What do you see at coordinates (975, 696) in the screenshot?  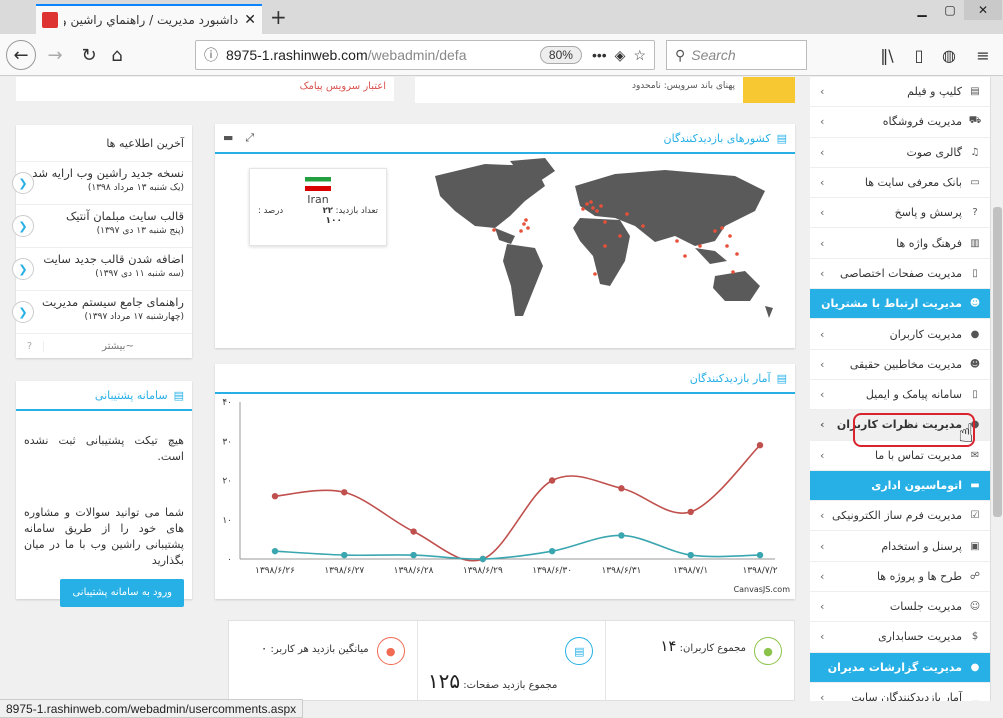 I see `chart-icon: ▁` at bounding box center [975, 696].